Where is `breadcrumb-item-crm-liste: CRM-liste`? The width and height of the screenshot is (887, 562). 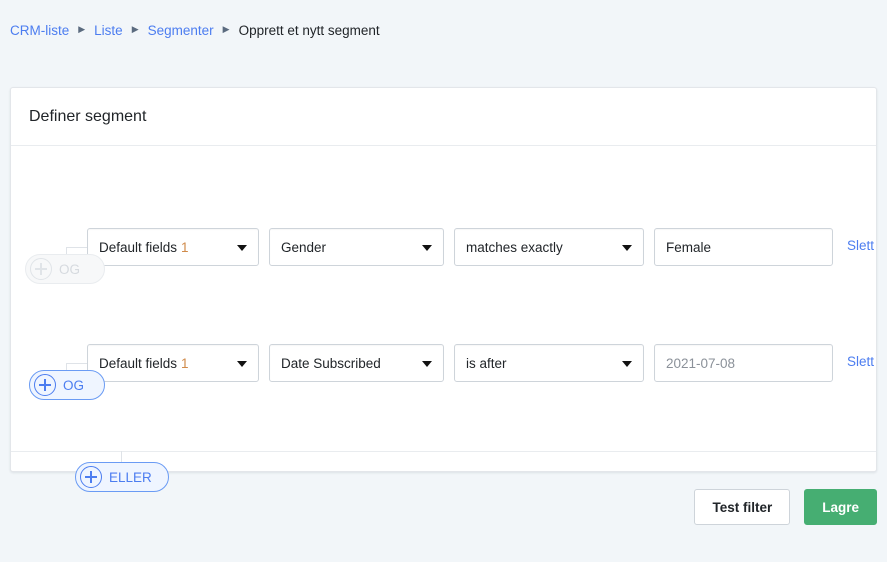 breadcrumb-item-crm-liste: CRM-liste is located at coordinates (39, 30).